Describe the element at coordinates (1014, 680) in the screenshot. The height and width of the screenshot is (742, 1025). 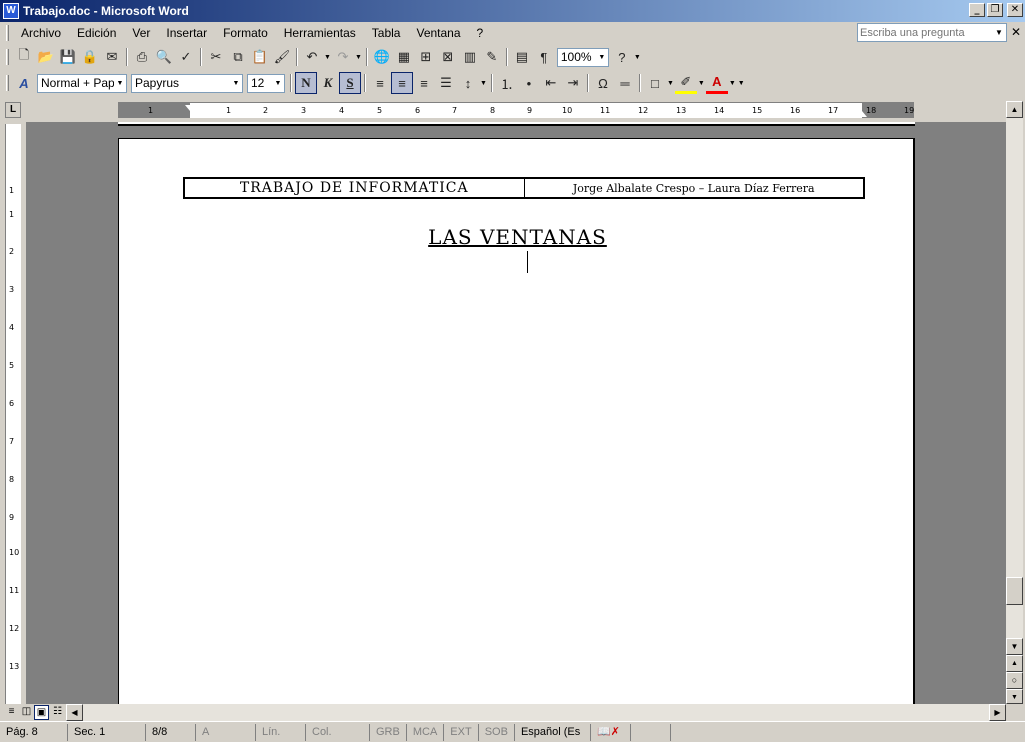
I see `select-browse-object-icon: ○` at that location.